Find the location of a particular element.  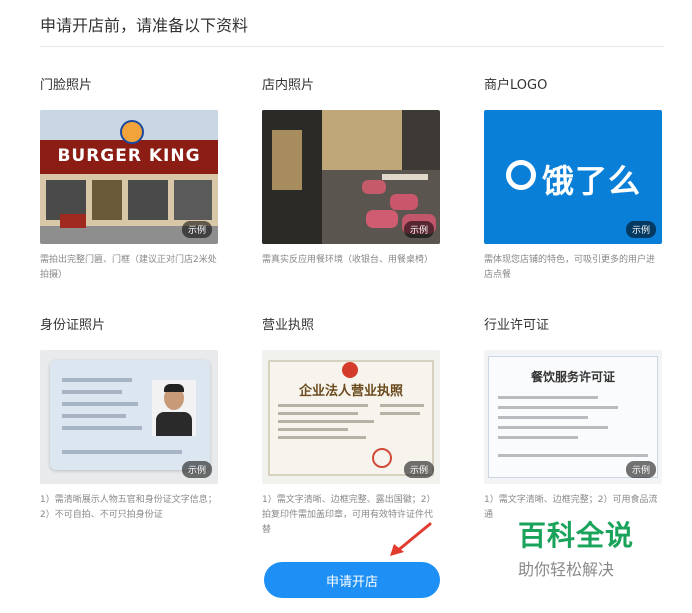

eleme-logo-icon is located at coordinates (521, 175).